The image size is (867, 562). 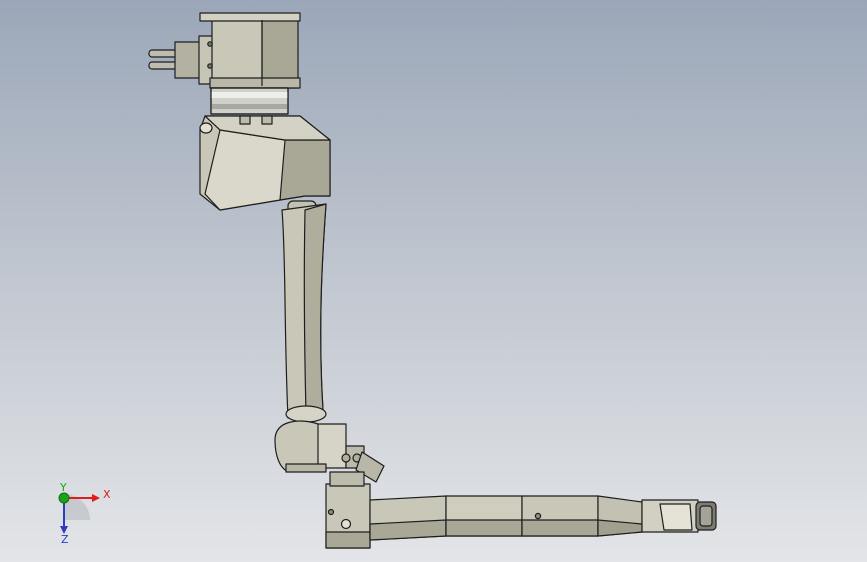 What do you see at coordinates (521, 516) in the screenshot?
I see `forearm-assembly` at bounding box center [521, 516].